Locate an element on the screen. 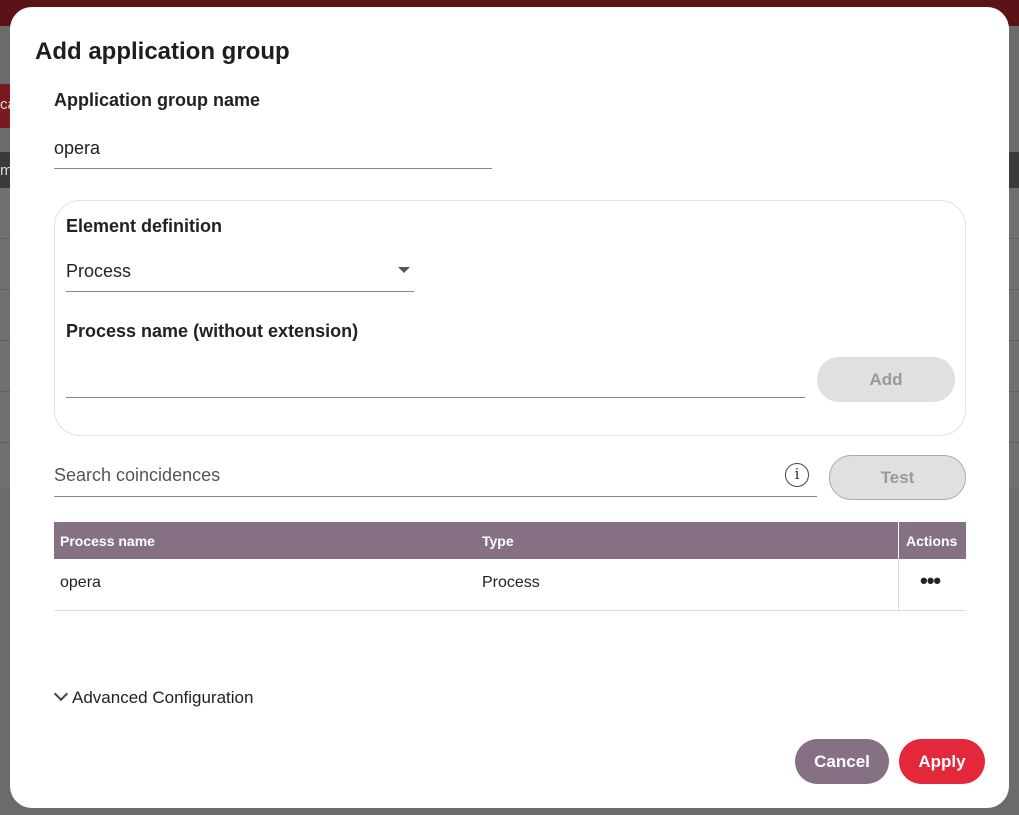 The image size is (1019, 815). table-row: opera Process ••• is located at coordinates (510, 585).